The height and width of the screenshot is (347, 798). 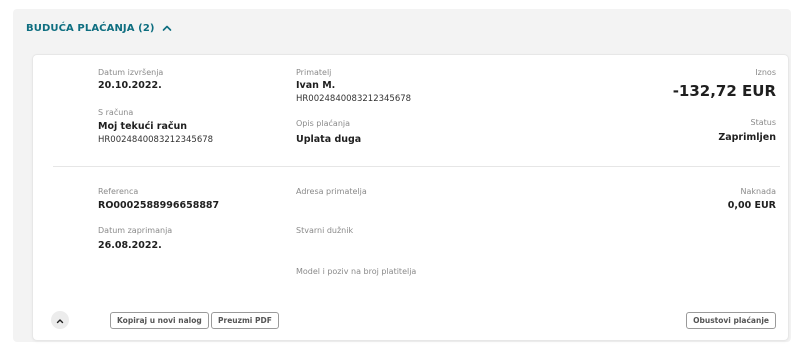 I want to click on fee-label: Naknada, so click(x=758, y=191).